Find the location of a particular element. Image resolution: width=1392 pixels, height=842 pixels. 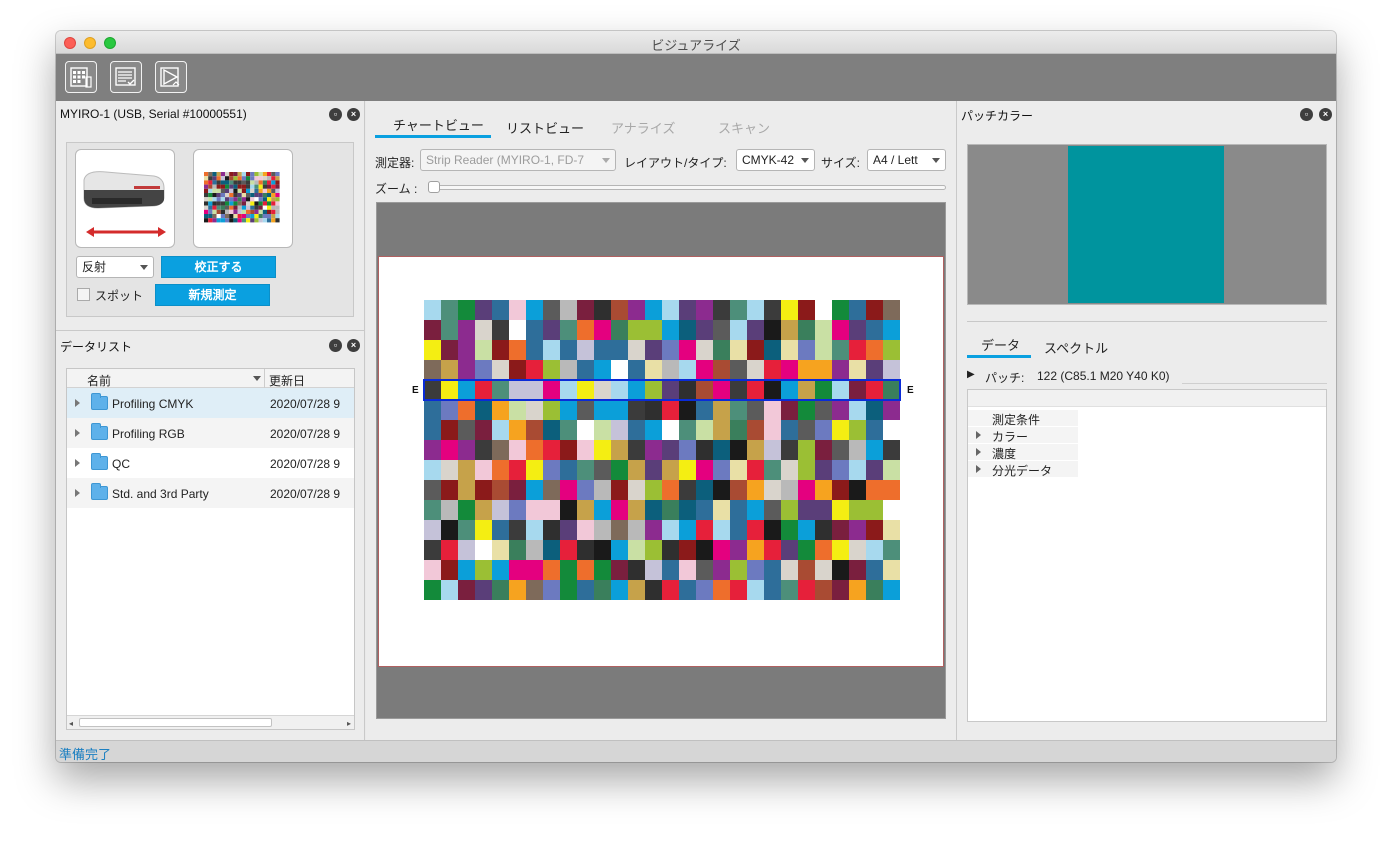

prop-row-spectral: 分光データ is located at coordinates (1023, 469).